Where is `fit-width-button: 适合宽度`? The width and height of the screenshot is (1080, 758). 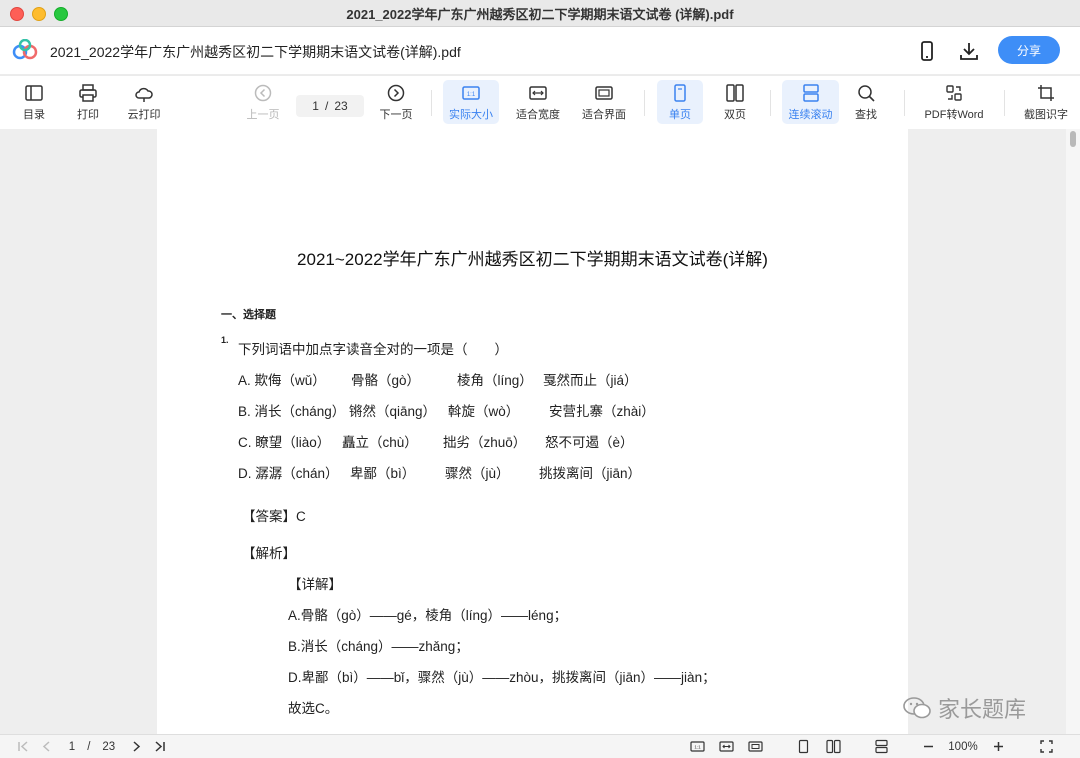 fit-width-button: 适合宽度 is located at coordinates (538, 102).